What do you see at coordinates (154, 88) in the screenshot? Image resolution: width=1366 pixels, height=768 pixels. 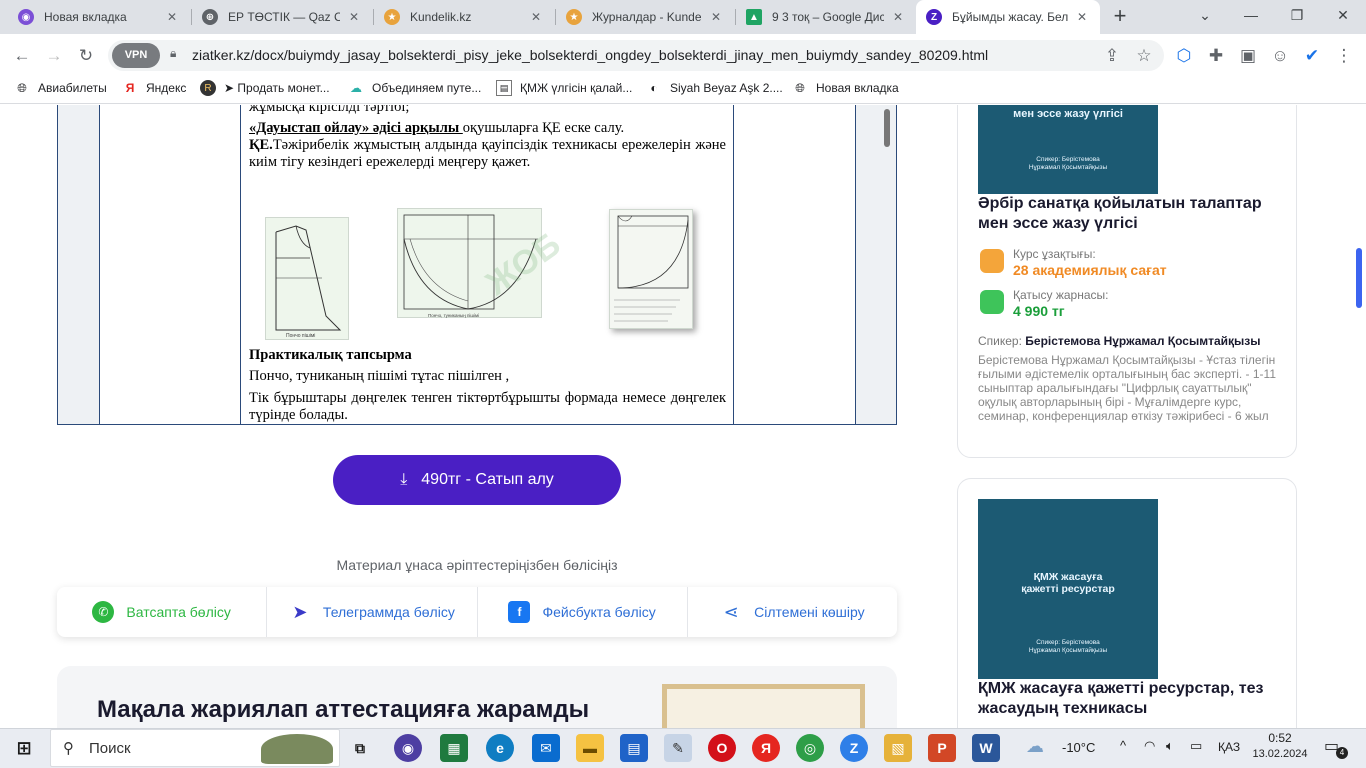 I see `bookmark-yandex: Я Яндекс` at bounding box center [154, 88].